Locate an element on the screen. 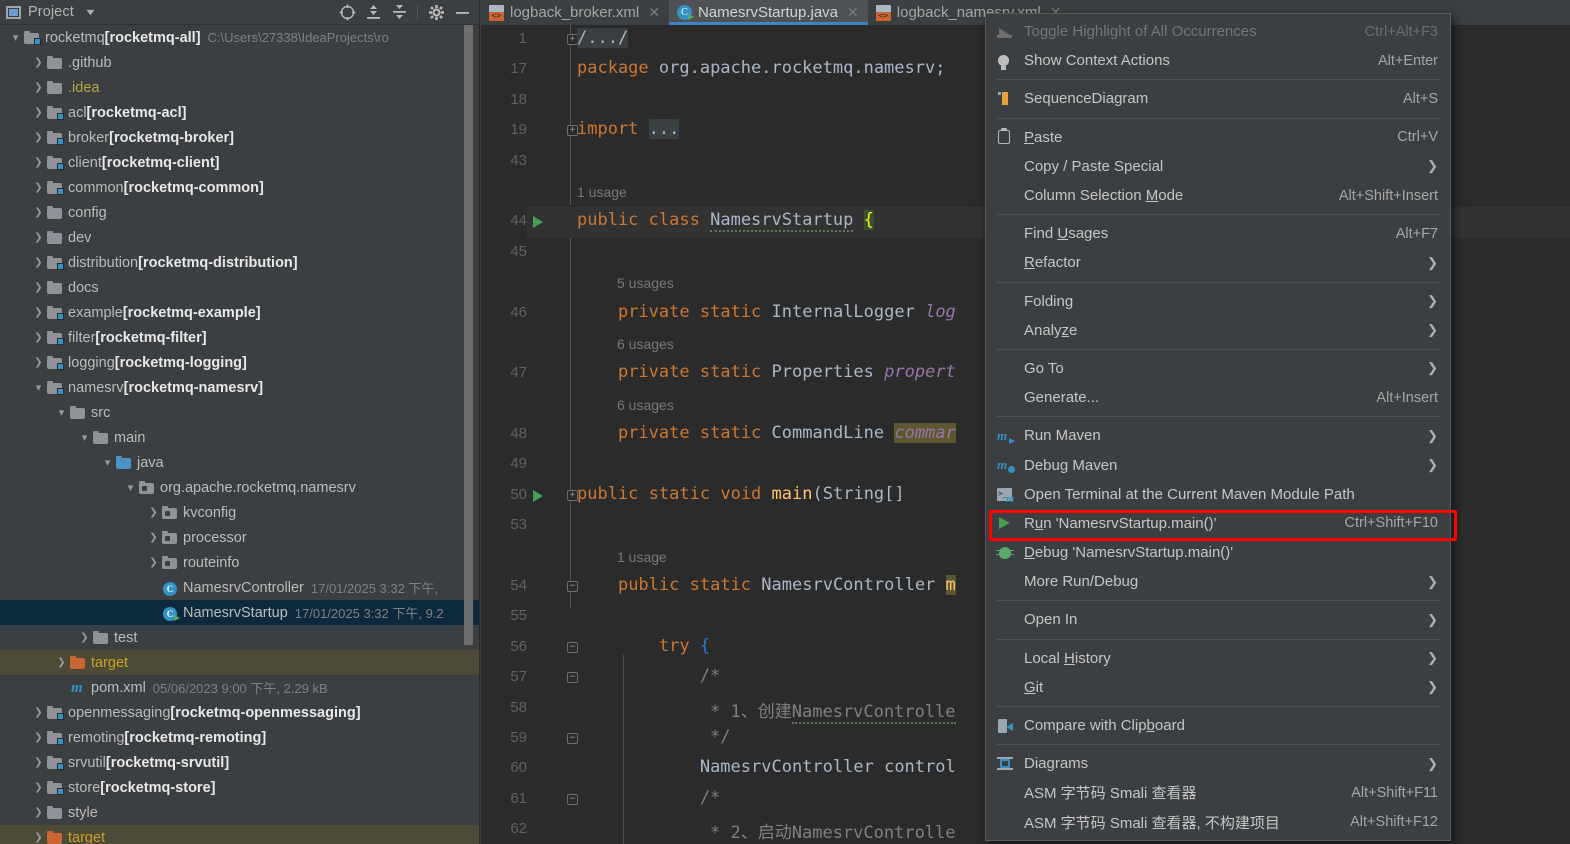  tree-row: ❯ docs is located at coordinates (239, 287).